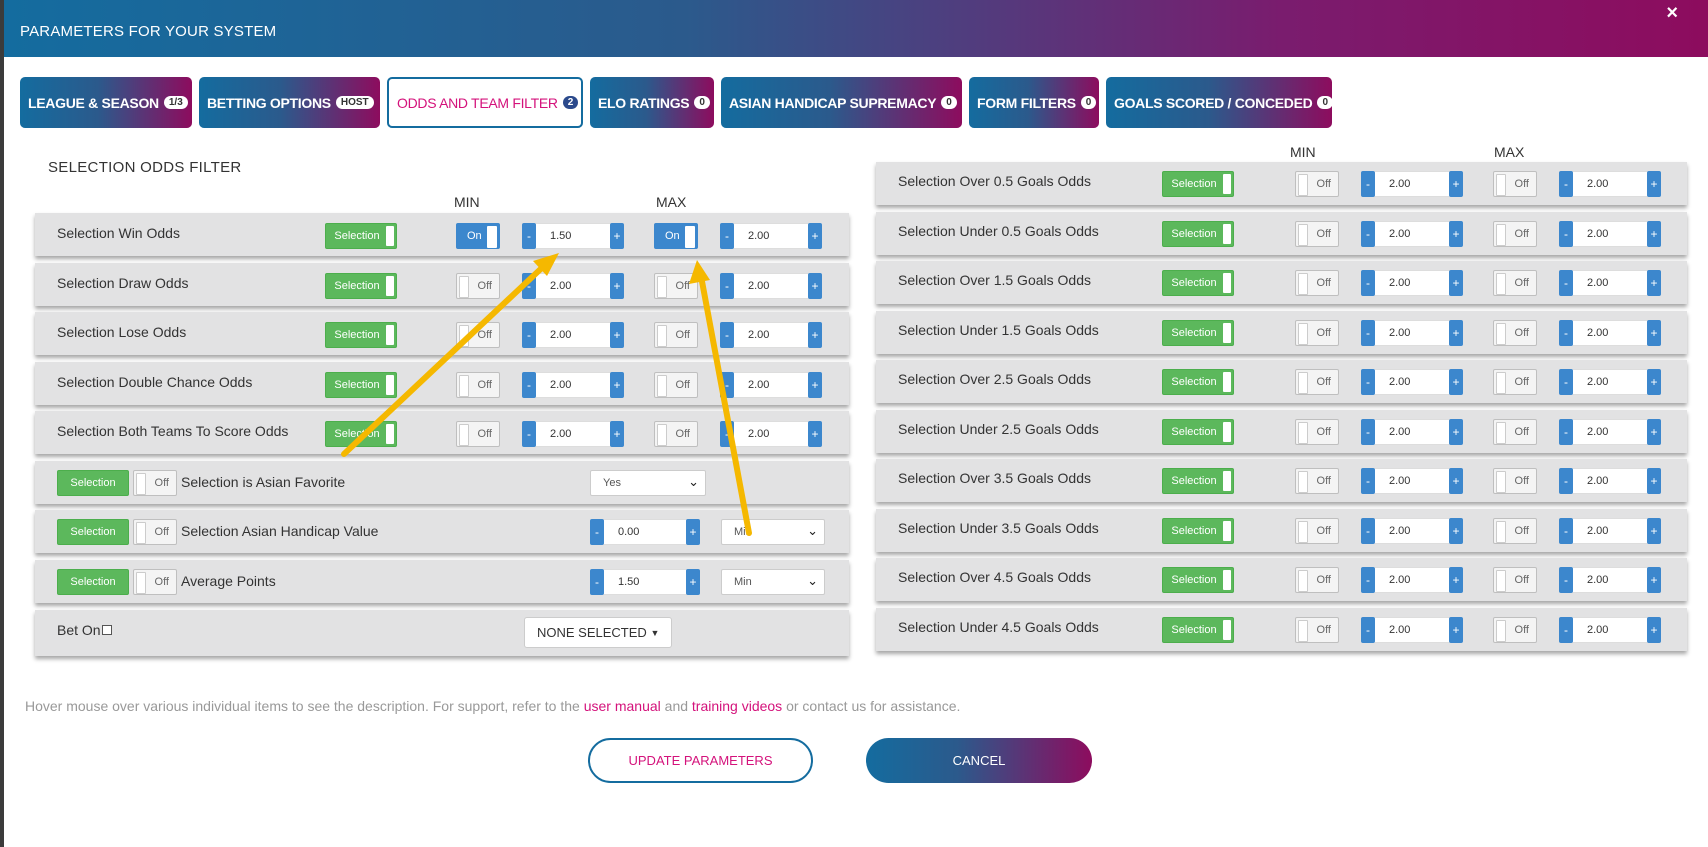 The width and height of the screenshot is (1708, 847). Describe the element at coordinates (773, 582) in the screenshot. I see `average-points-select: Min ⌄` at that location.